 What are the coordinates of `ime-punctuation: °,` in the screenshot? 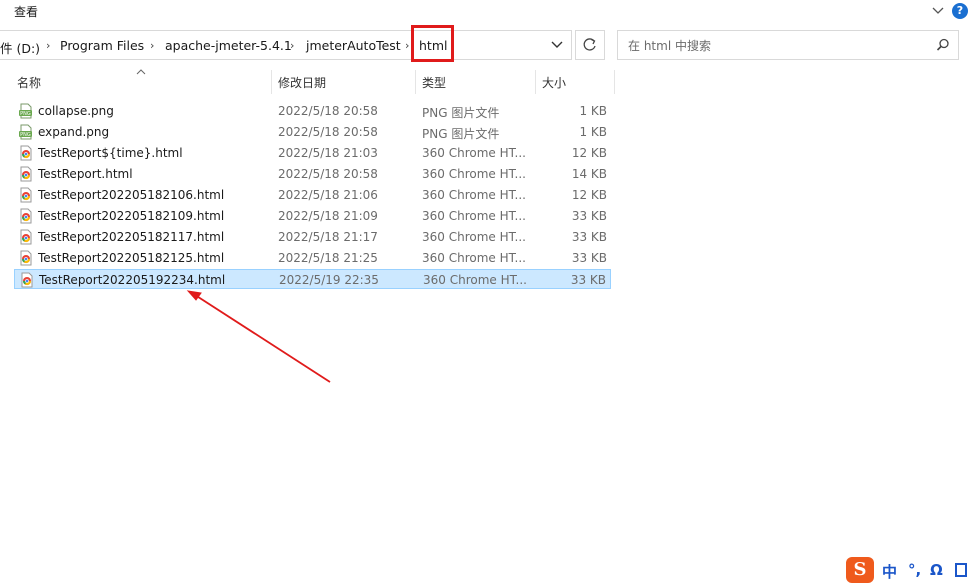 It's located at (914, 570).